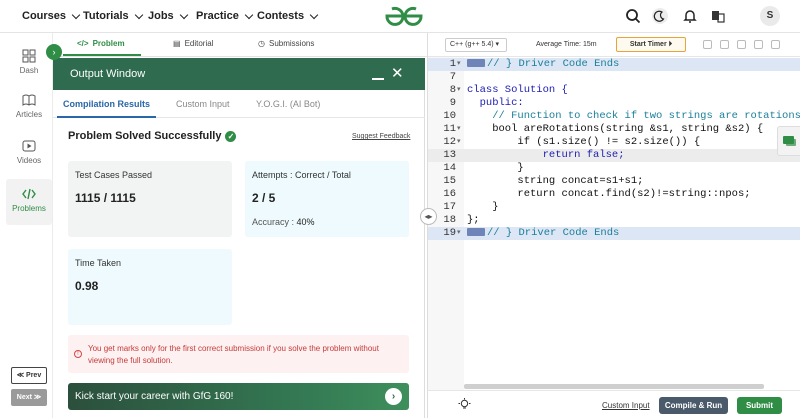  I want to click on code-line: 19 ▾// } Driver Code Ends, so click(614, 233).